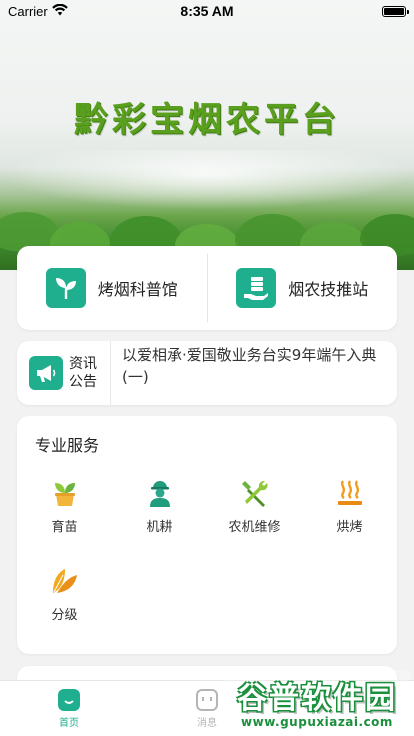  What do you see at coordinates (65, 288) in the screenshot?
I see `plant-sprout-icon` at bounding box center [65, 288].